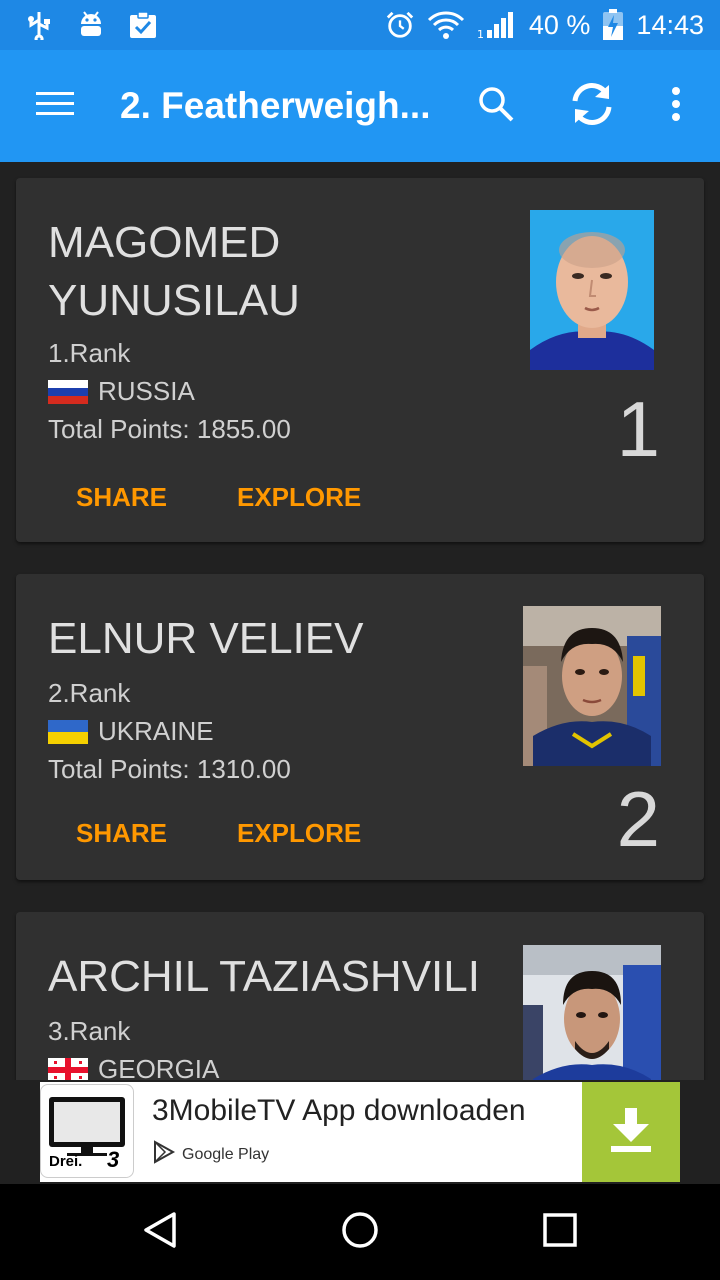 The image size is (720, 1280). Describe the element at coordinates (39, 25) in the screenshot. I see `usb-icon` at that location.